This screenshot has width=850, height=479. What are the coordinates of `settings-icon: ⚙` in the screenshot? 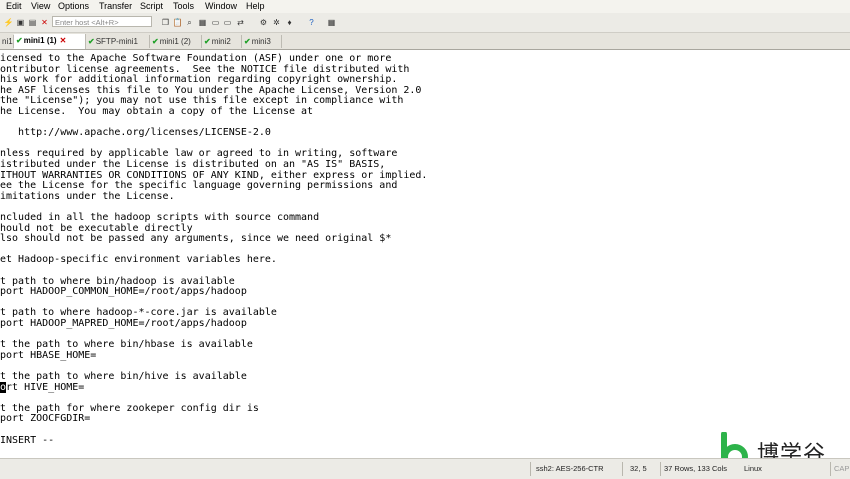 It's located at (263, 22).